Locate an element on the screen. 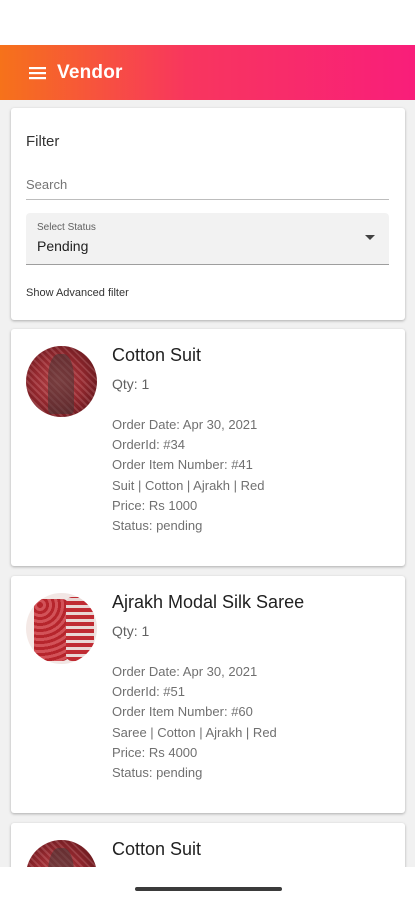 The height and width of the screenshot is (900, 415). show-advanced-filter-button: Show Advanced filter is located at coordinates (77, 293).